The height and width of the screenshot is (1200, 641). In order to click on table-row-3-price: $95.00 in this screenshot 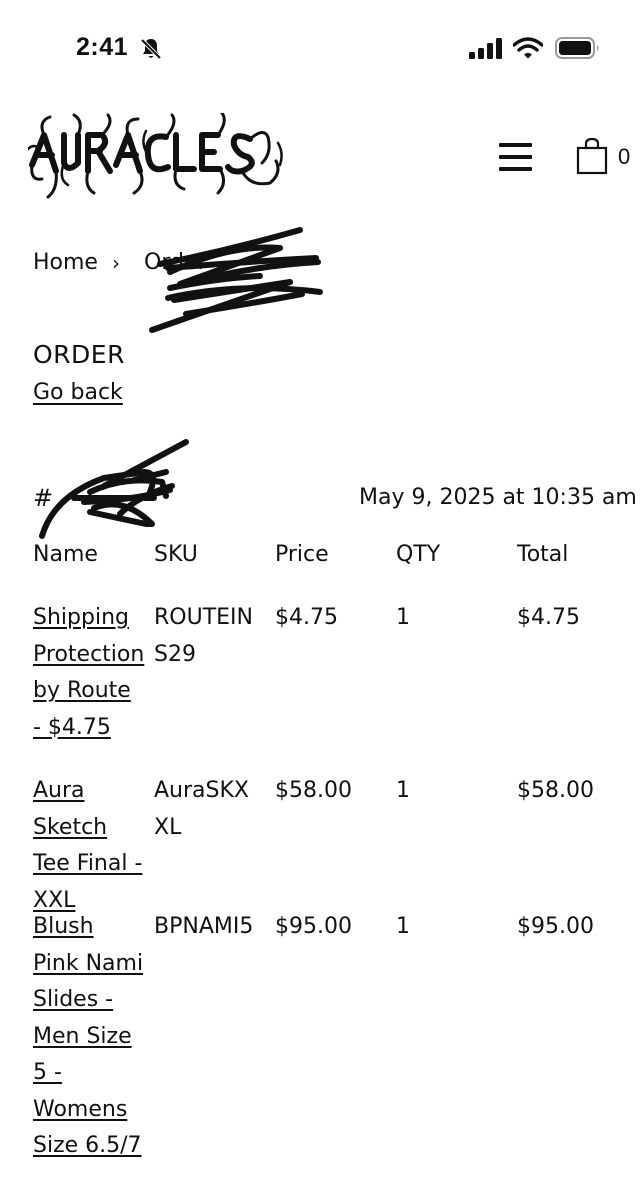, I will do `click(313, 926)`.